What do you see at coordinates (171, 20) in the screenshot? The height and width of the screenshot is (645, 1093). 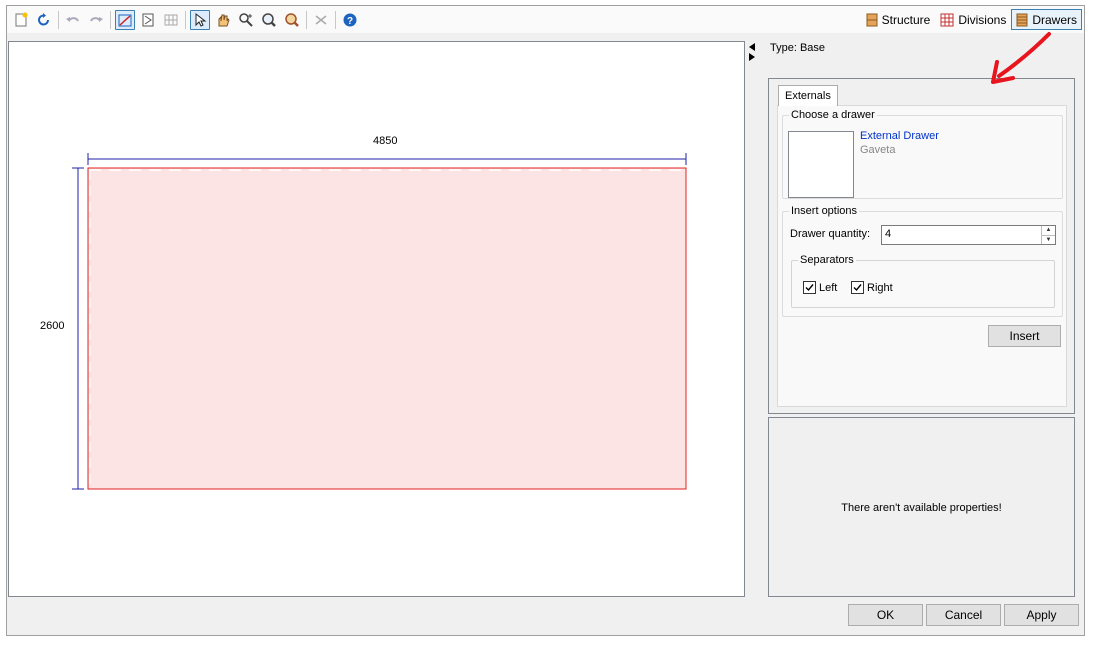 I see `grid-icon` at bounding box center [171, 20].